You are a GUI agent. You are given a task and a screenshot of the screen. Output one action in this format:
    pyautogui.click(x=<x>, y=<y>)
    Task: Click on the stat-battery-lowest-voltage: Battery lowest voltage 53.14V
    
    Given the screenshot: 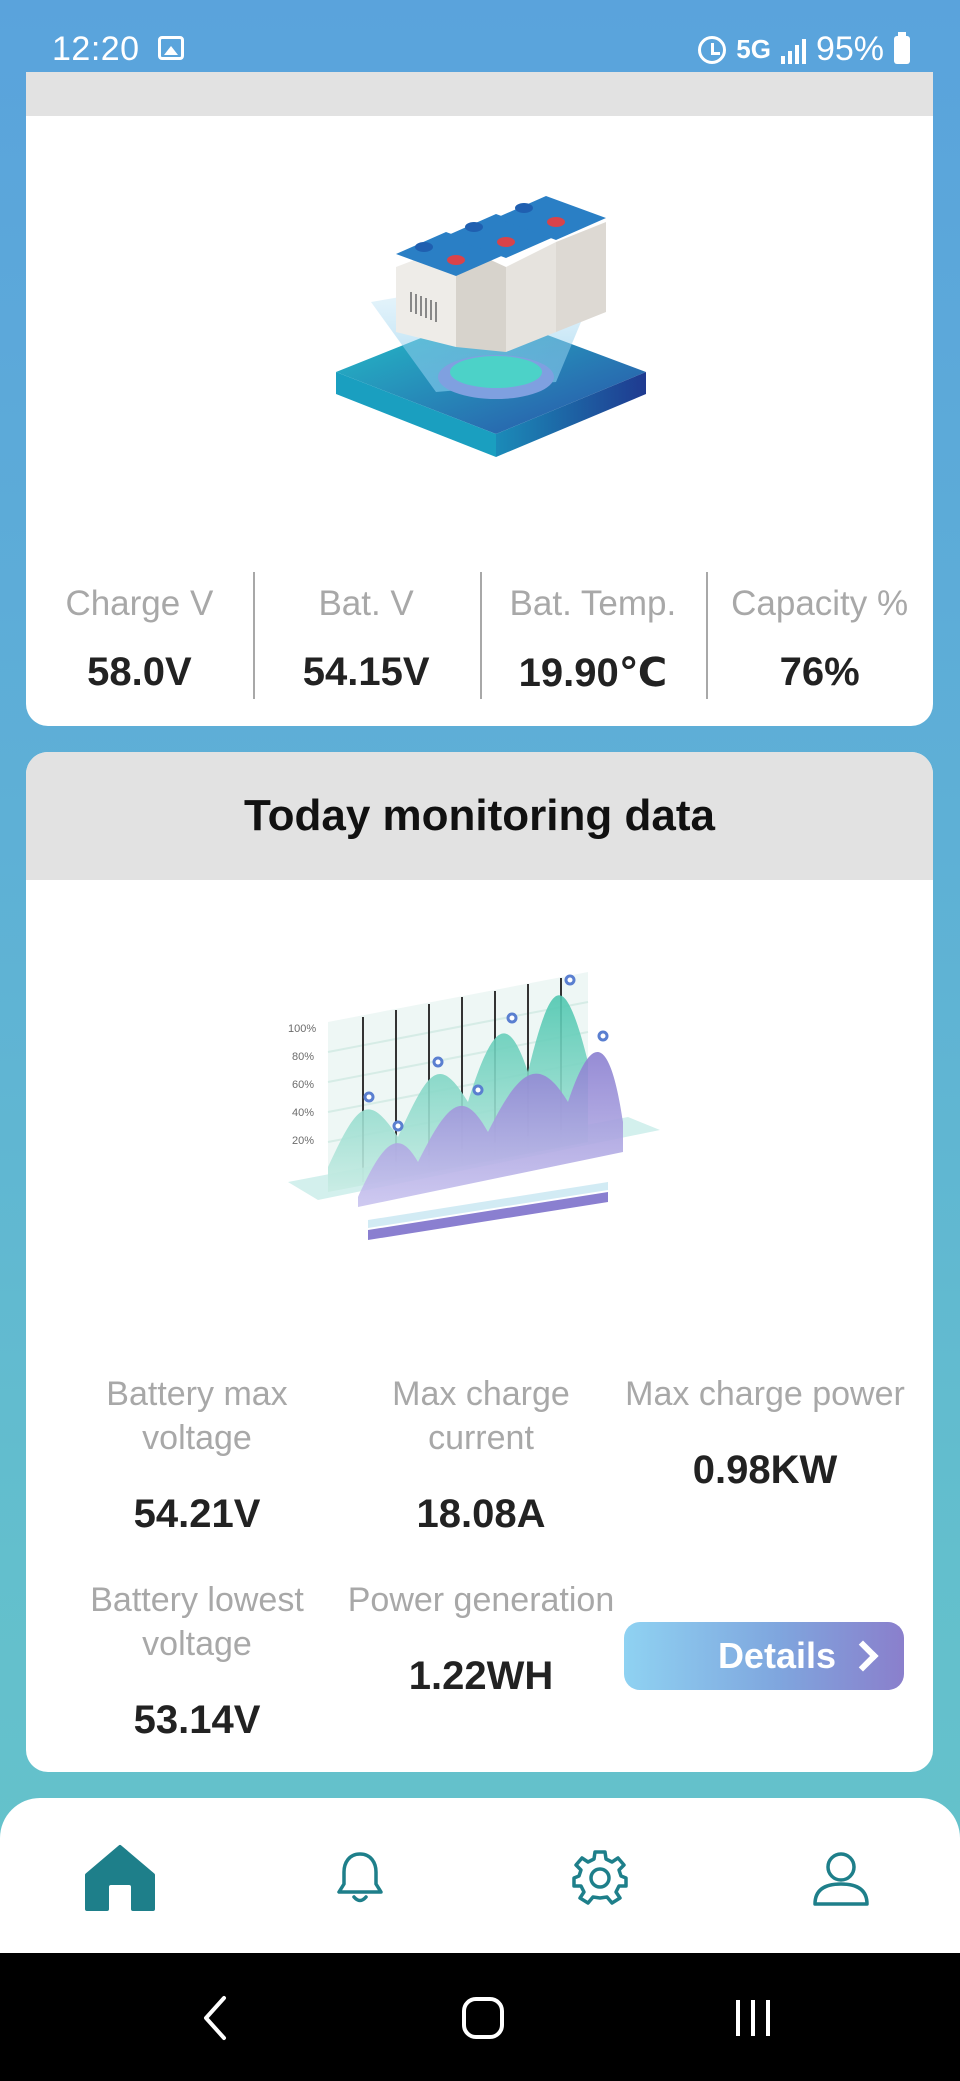 What is the action you would take?
    pyautogui.click(x=197, y=1660)
    